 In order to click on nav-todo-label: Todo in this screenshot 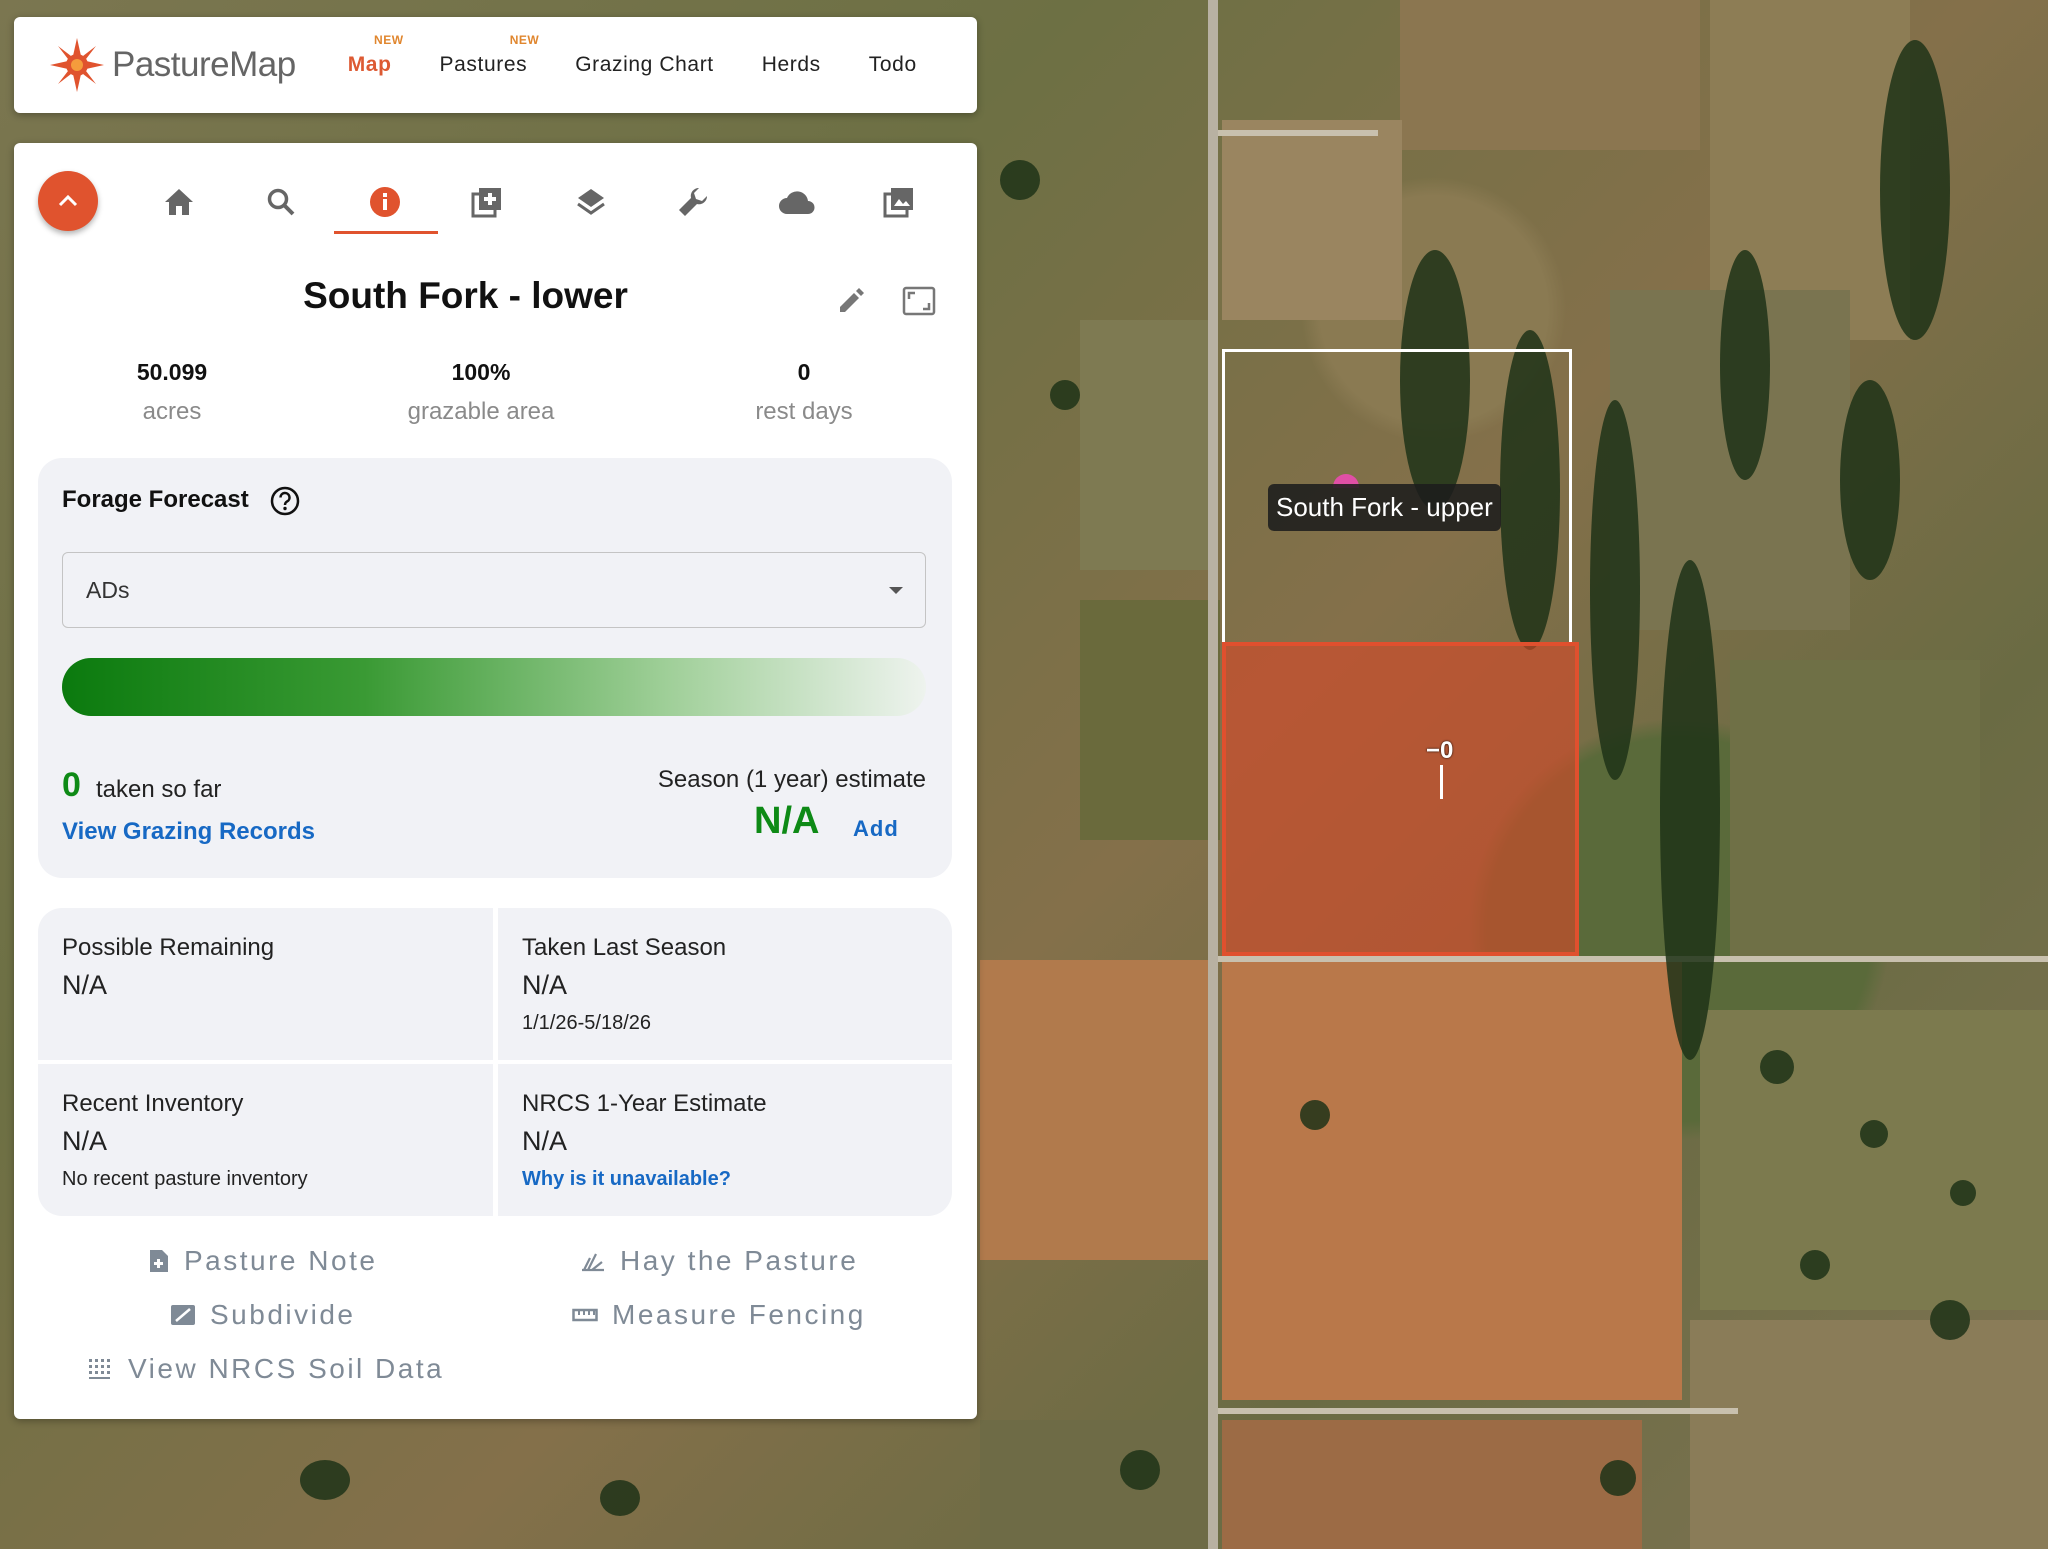, I will do `click(892, 64)`.